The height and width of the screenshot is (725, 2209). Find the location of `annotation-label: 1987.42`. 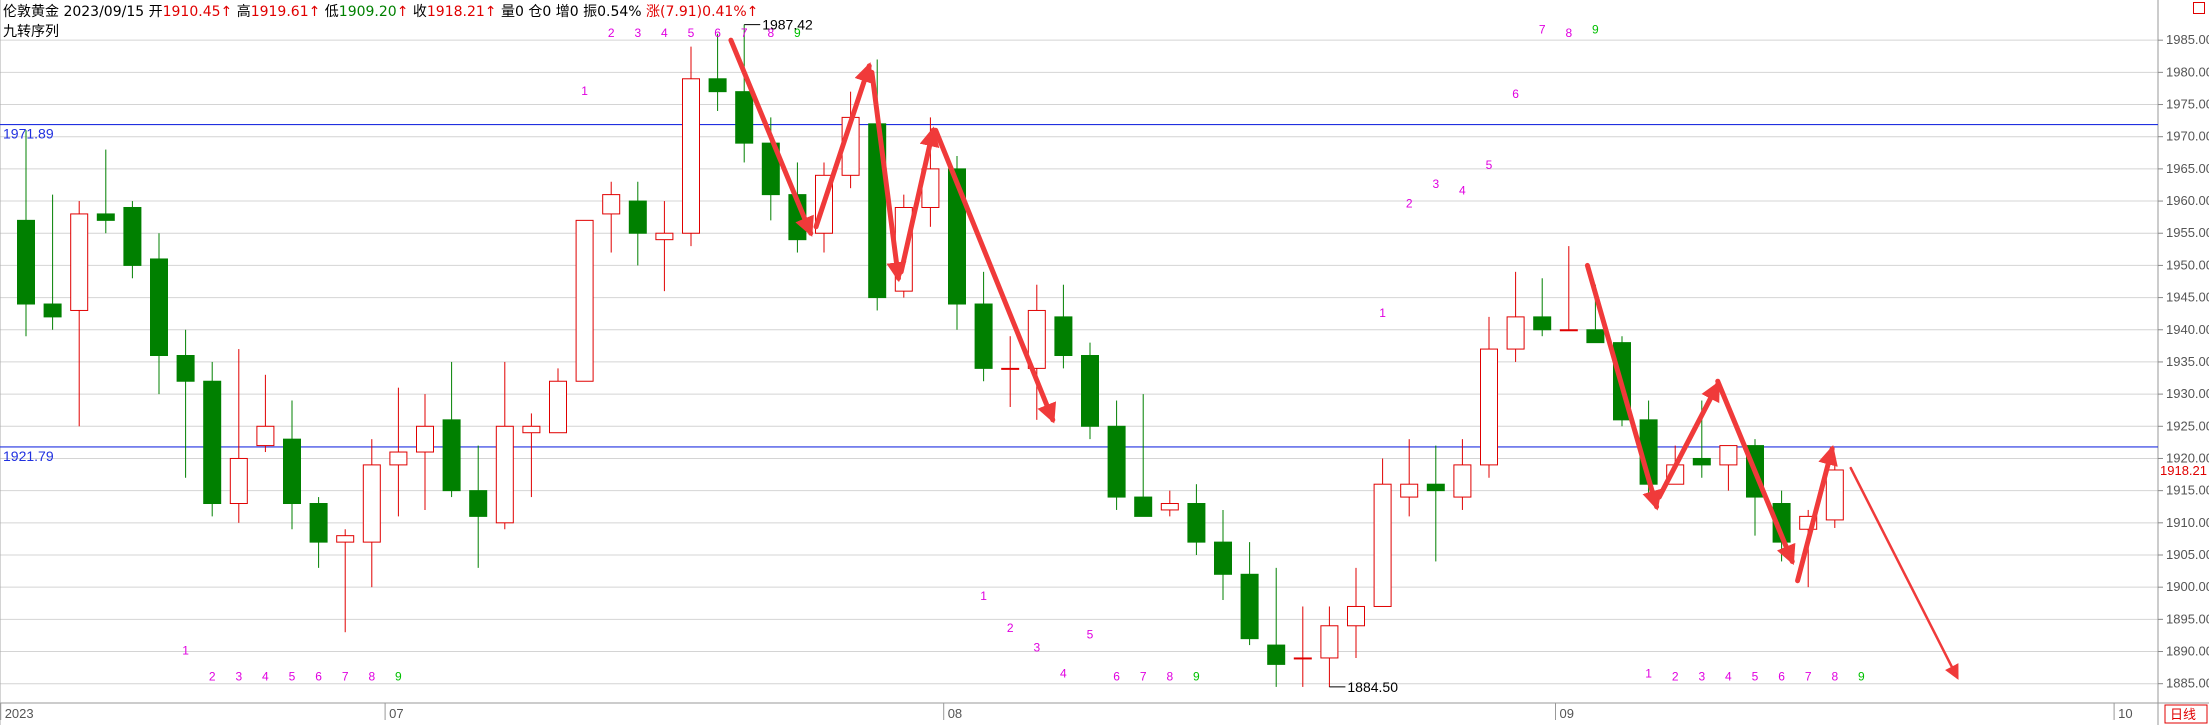

annotation-label: 1987.42 is located at coordinates (787, 25).